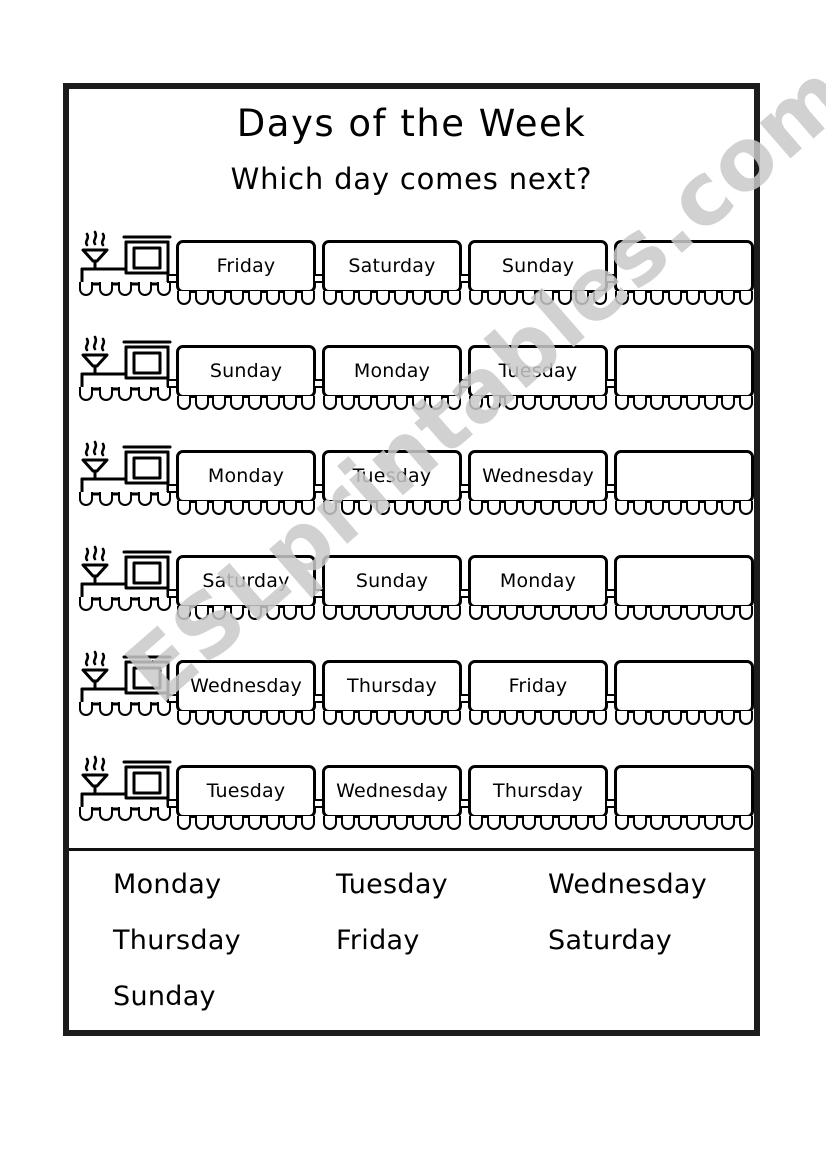 The width and height of the screenshot is (826, 1169). I want to click on train-row: Sunday Monday Tuesday, so click(411, 377).